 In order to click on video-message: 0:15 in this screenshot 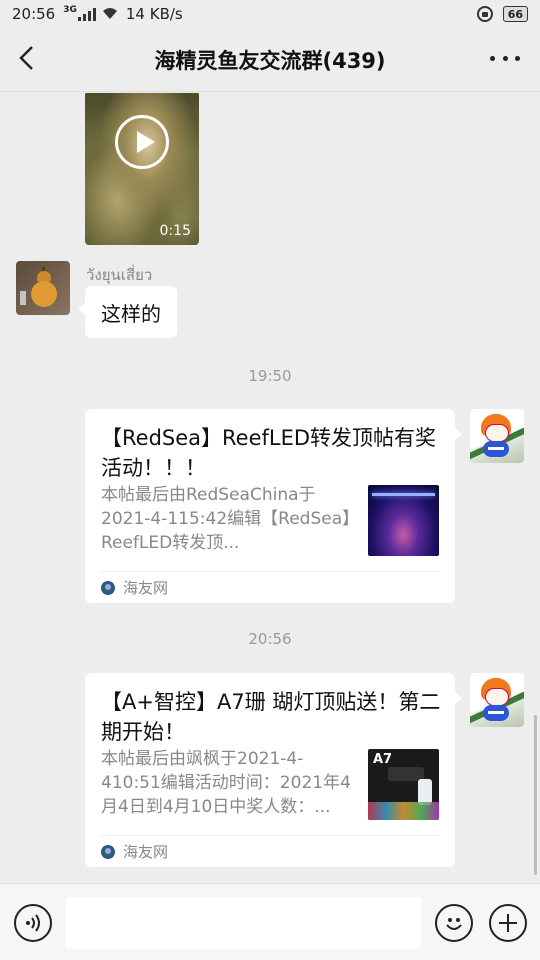, I will do `click(142, 169)`.